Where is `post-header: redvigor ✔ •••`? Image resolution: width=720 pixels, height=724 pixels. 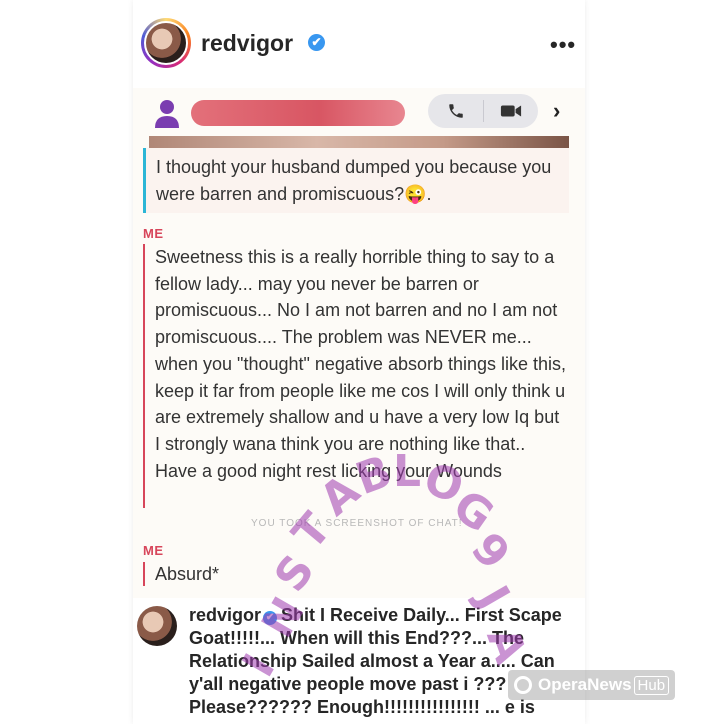
post-header: redvigor ✔ ••• is located at coordinates (359, 44).